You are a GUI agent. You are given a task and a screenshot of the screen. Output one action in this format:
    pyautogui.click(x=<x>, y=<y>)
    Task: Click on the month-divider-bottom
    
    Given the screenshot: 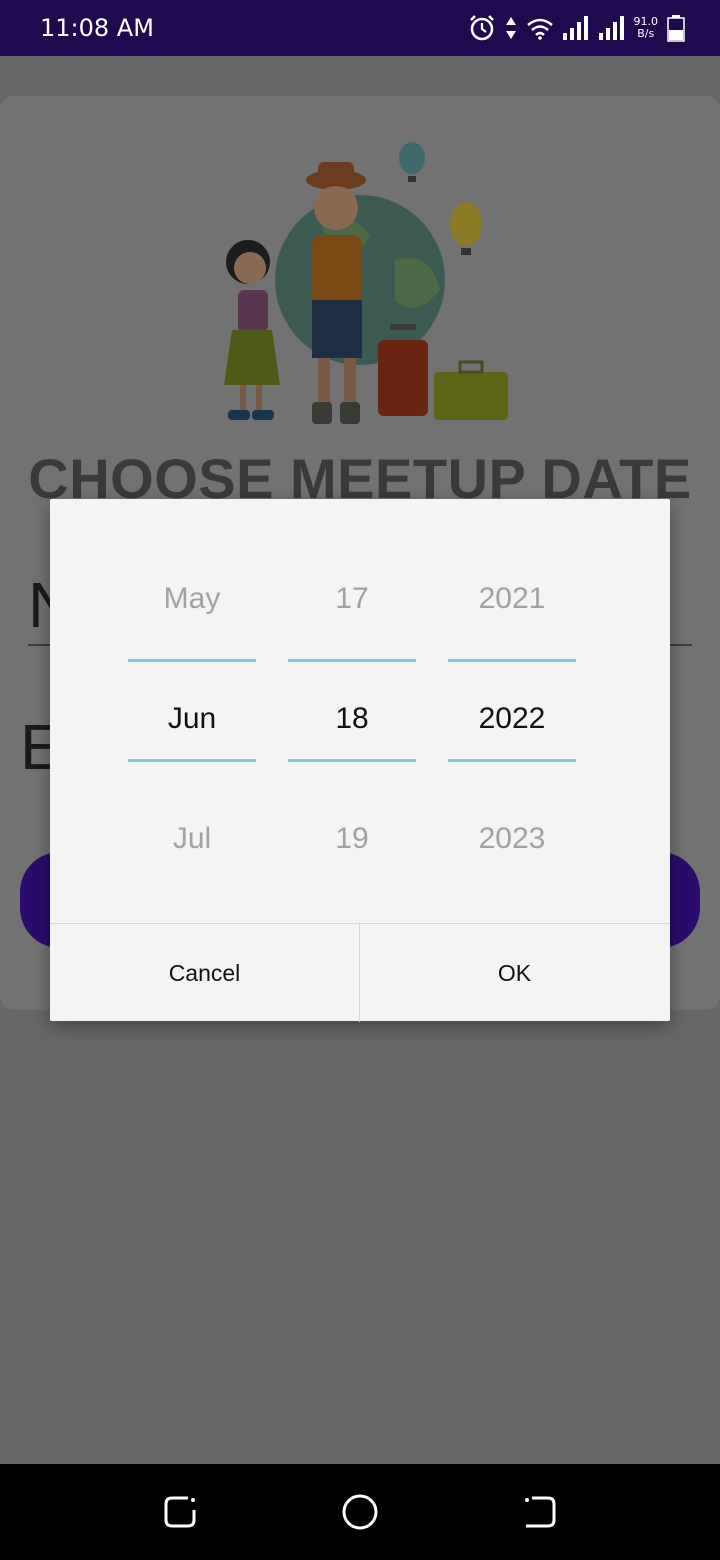 What is the action you would take?
    pyautogui.click(x=192, y=760)
    